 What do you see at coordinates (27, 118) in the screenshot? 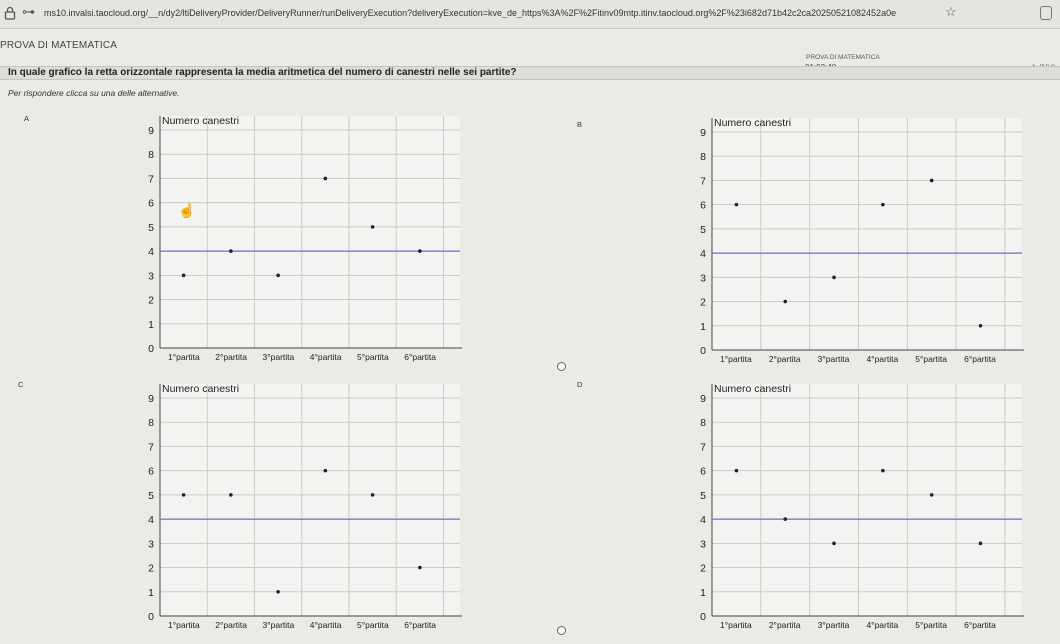
I see `choice-letter: A` at bounding box center [27, 118].